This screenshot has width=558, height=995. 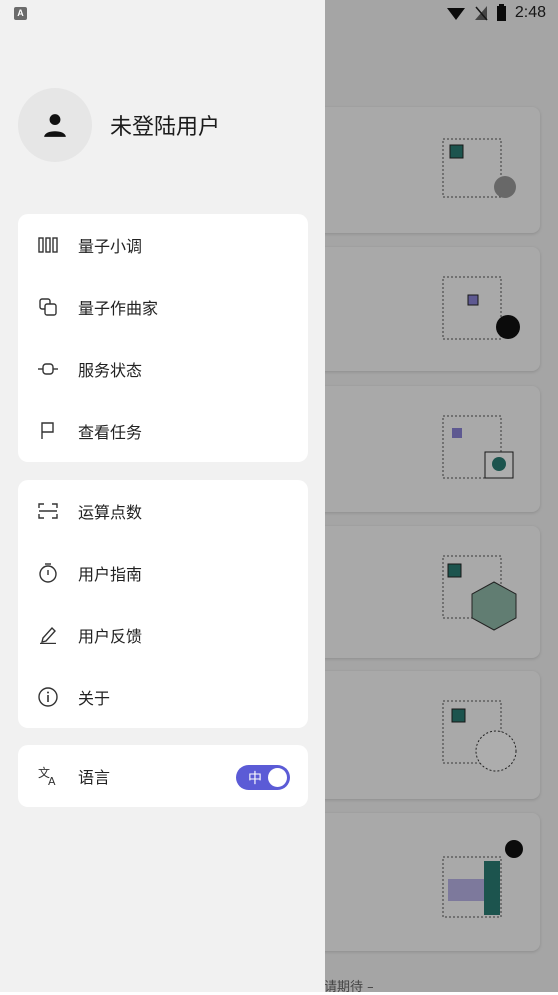 I want to click on toggle-text: 中, so click(x=255, y=778).